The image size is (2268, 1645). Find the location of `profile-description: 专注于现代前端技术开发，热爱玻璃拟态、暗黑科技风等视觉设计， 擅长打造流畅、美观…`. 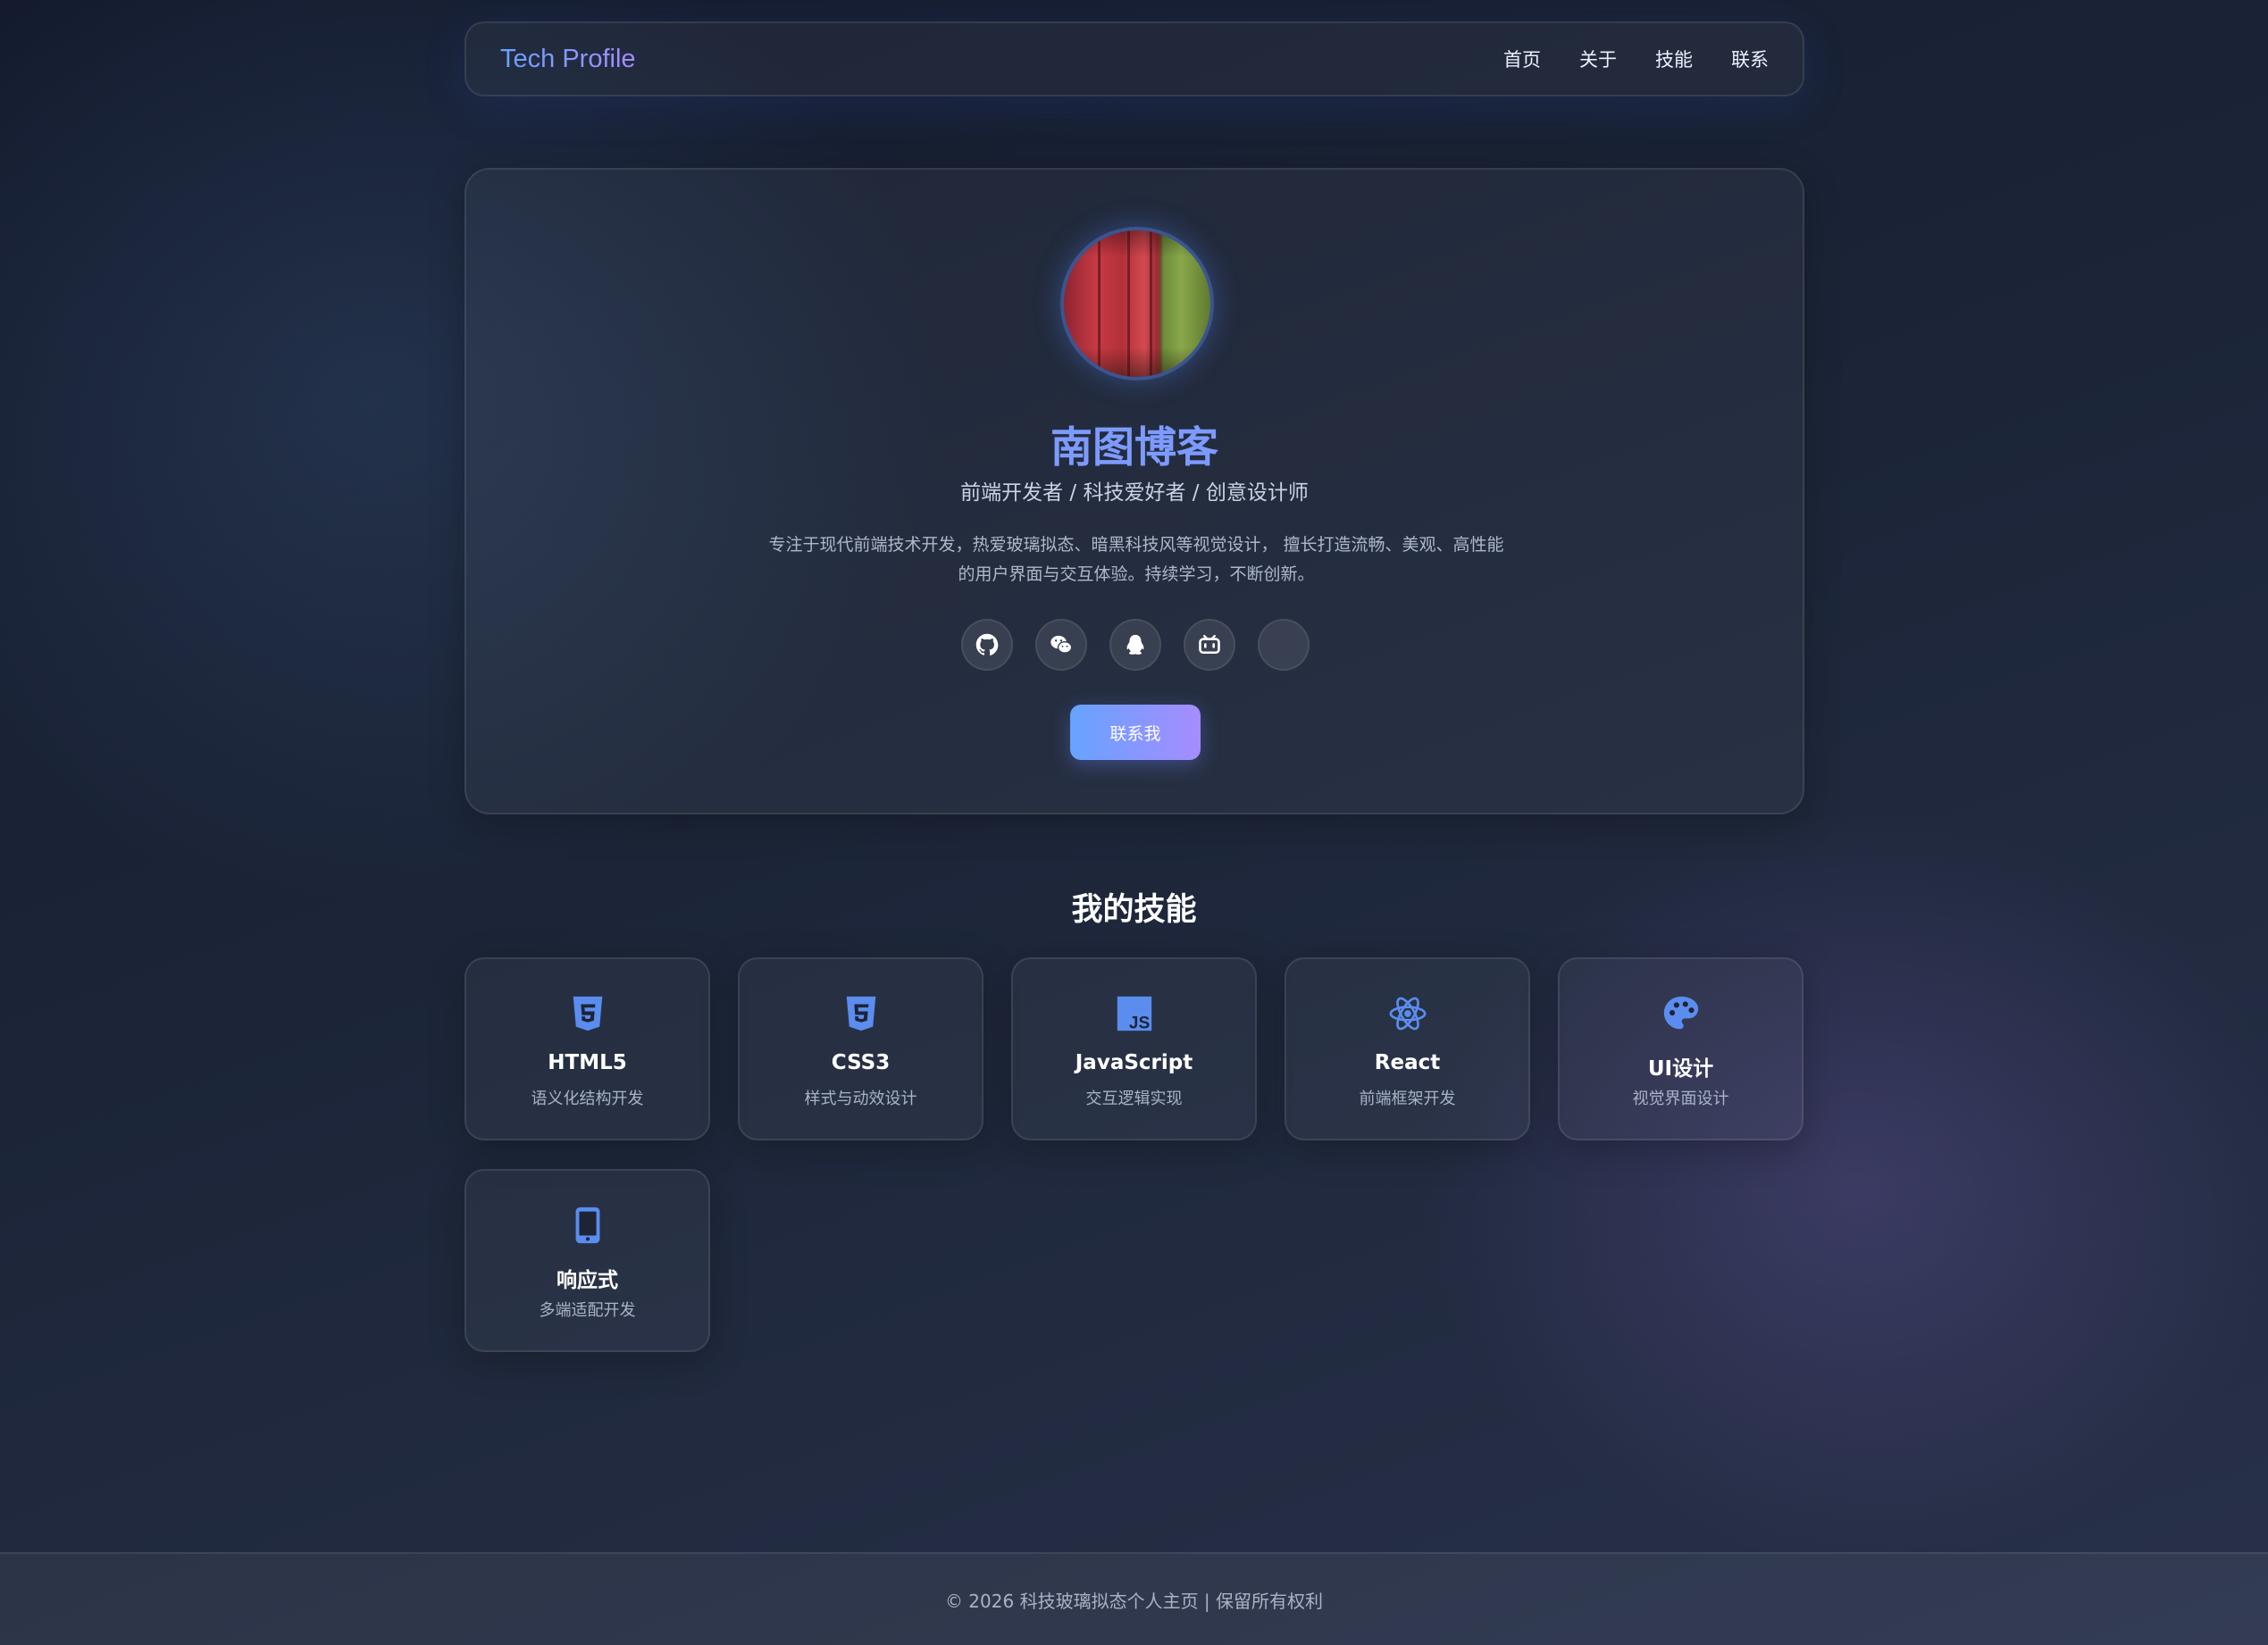

profile-description: 专注于现代前端技术开发，热爱玻璃拟态、暗黑科技风等视觉设计， 擅长打造流畅、美观… is located at coordinates (1136, 559).